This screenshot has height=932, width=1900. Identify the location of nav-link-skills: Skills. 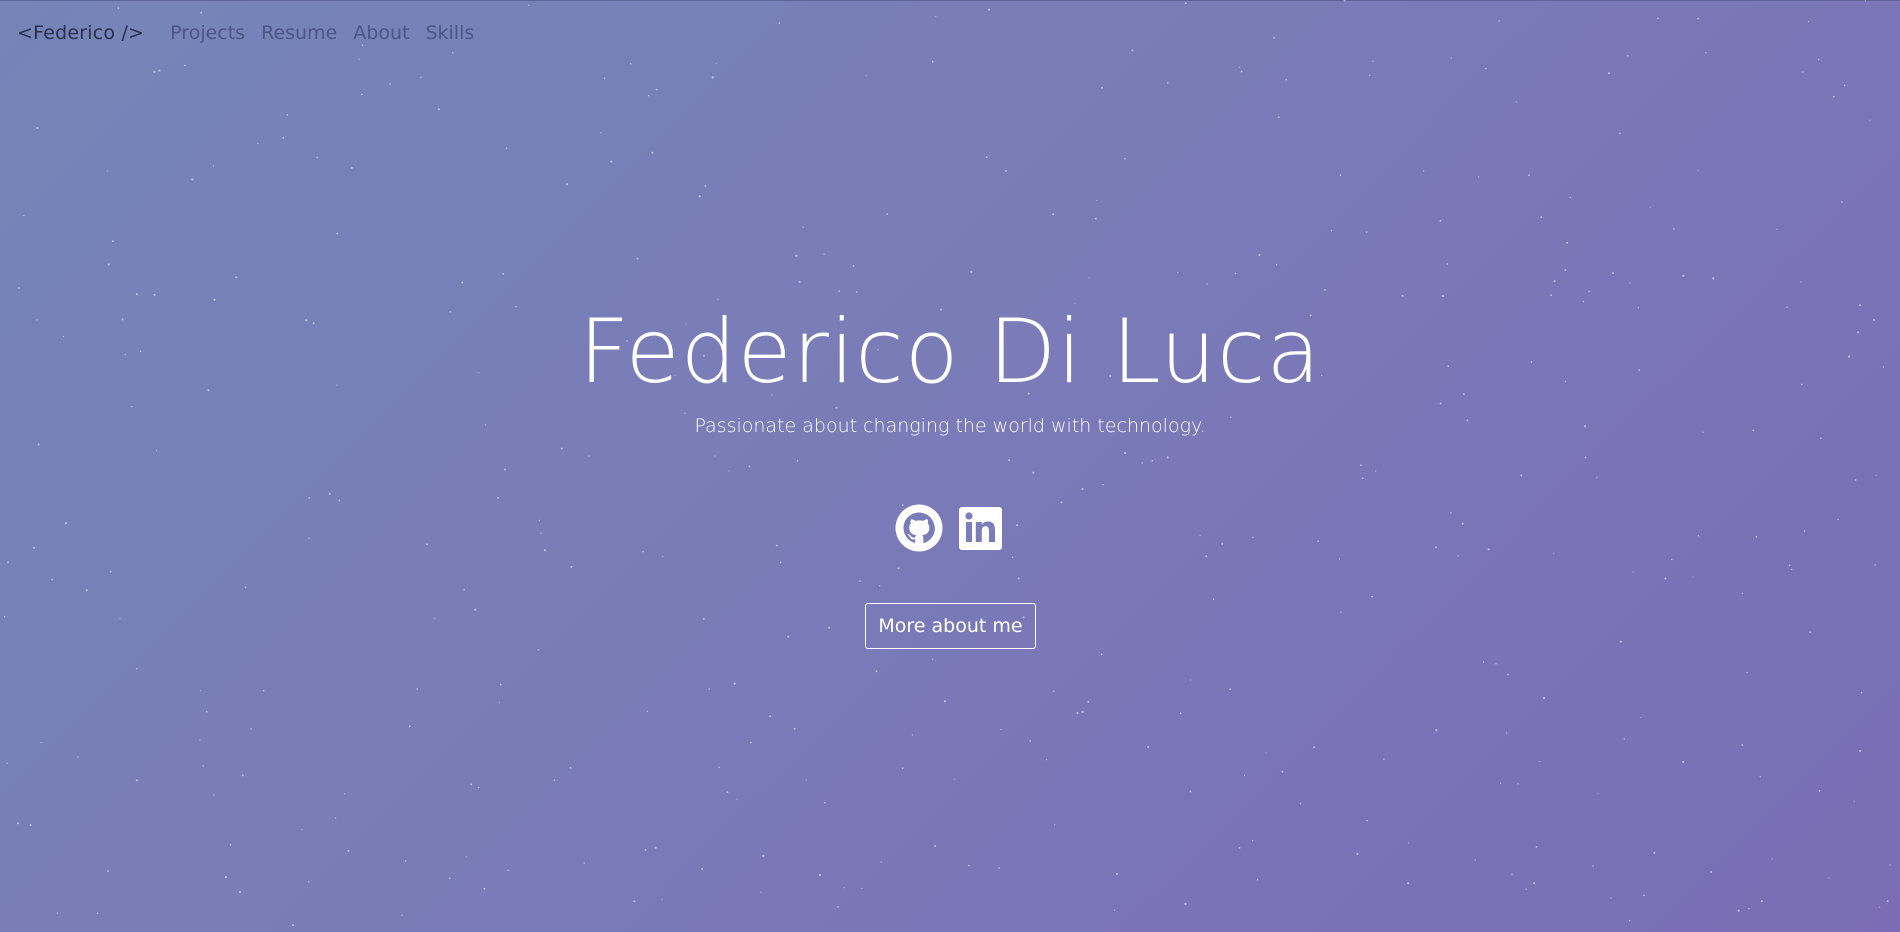
(449, 33).